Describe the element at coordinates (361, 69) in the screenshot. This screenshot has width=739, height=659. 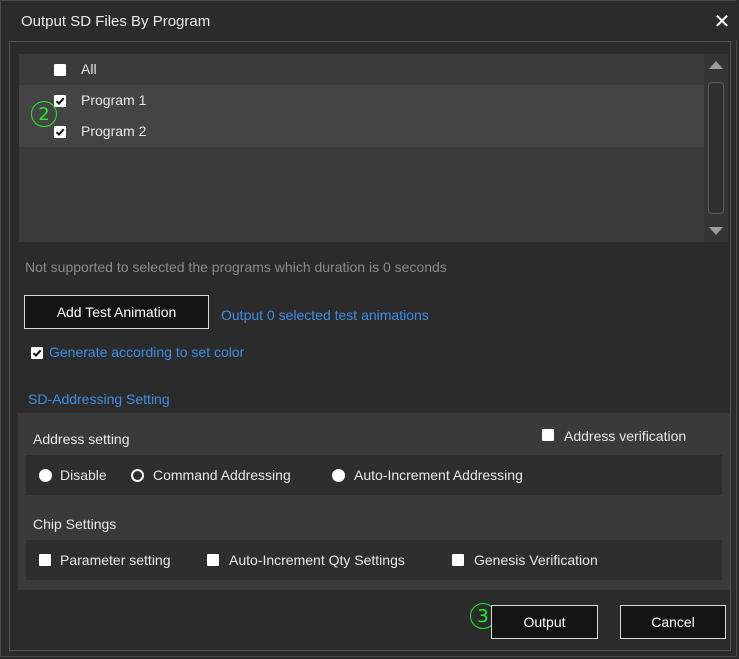
I see `list-item-all: All` at that location.